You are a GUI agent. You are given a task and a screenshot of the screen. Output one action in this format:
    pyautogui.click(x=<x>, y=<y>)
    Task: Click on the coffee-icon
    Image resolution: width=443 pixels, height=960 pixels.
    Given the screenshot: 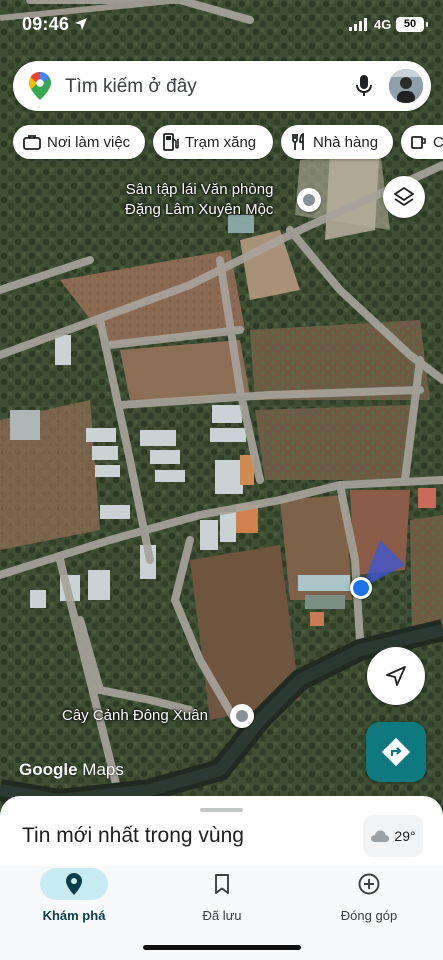 What is the action you would take?
    pyautogui.click(x=418, y=142)
    